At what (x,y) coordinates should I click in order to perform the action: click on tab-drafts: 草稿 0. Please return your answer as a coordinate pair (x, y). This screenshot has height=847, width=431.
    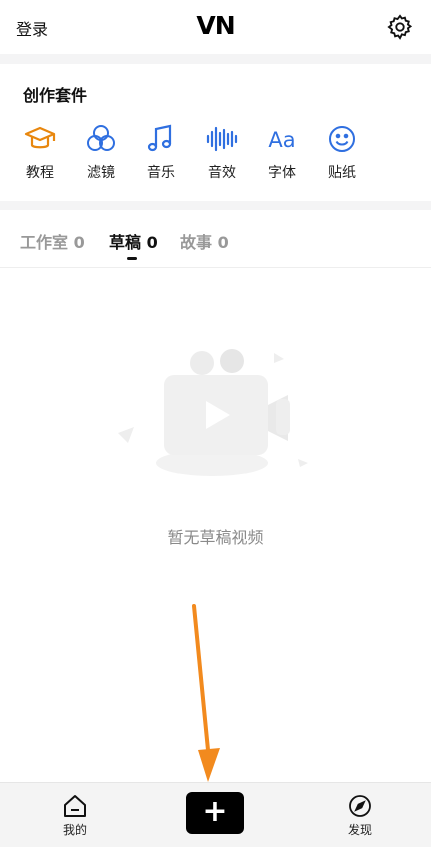
    Looking at the image, I should click on (133, 241).